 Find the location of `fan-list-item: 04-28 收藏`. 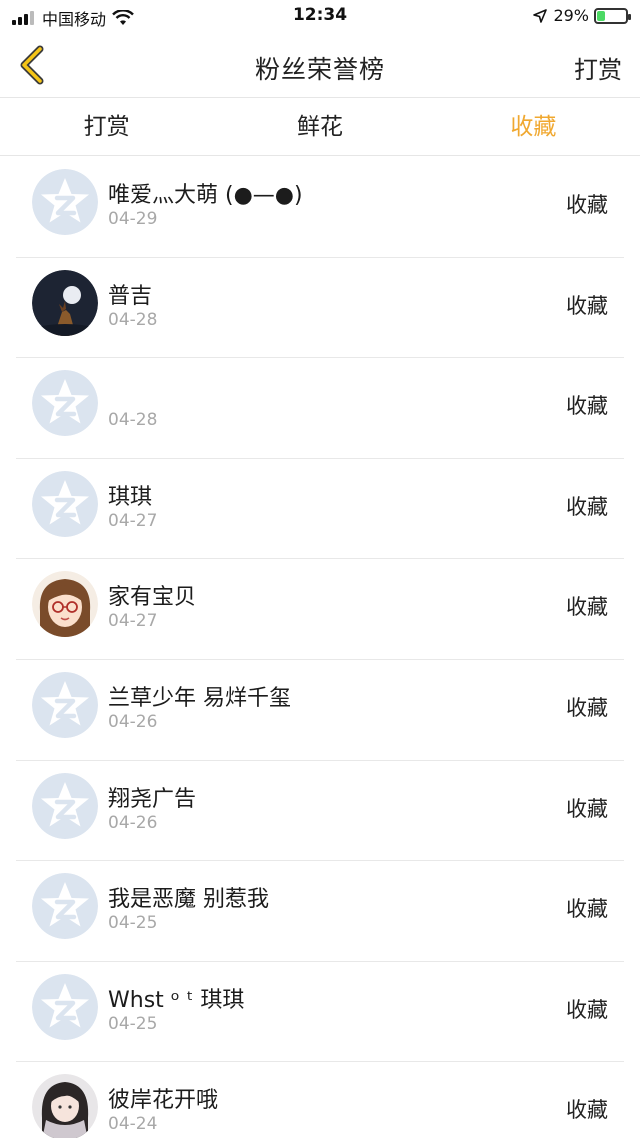

fan-list-item: 04-28 收藏 is located at coordinates (320, 408).